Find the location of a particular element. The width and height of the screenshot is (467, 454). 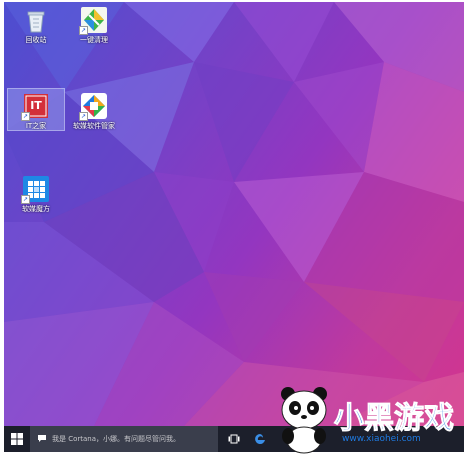

ithome-logo-icon: IT ↗ is located at coordinates (35, 106).